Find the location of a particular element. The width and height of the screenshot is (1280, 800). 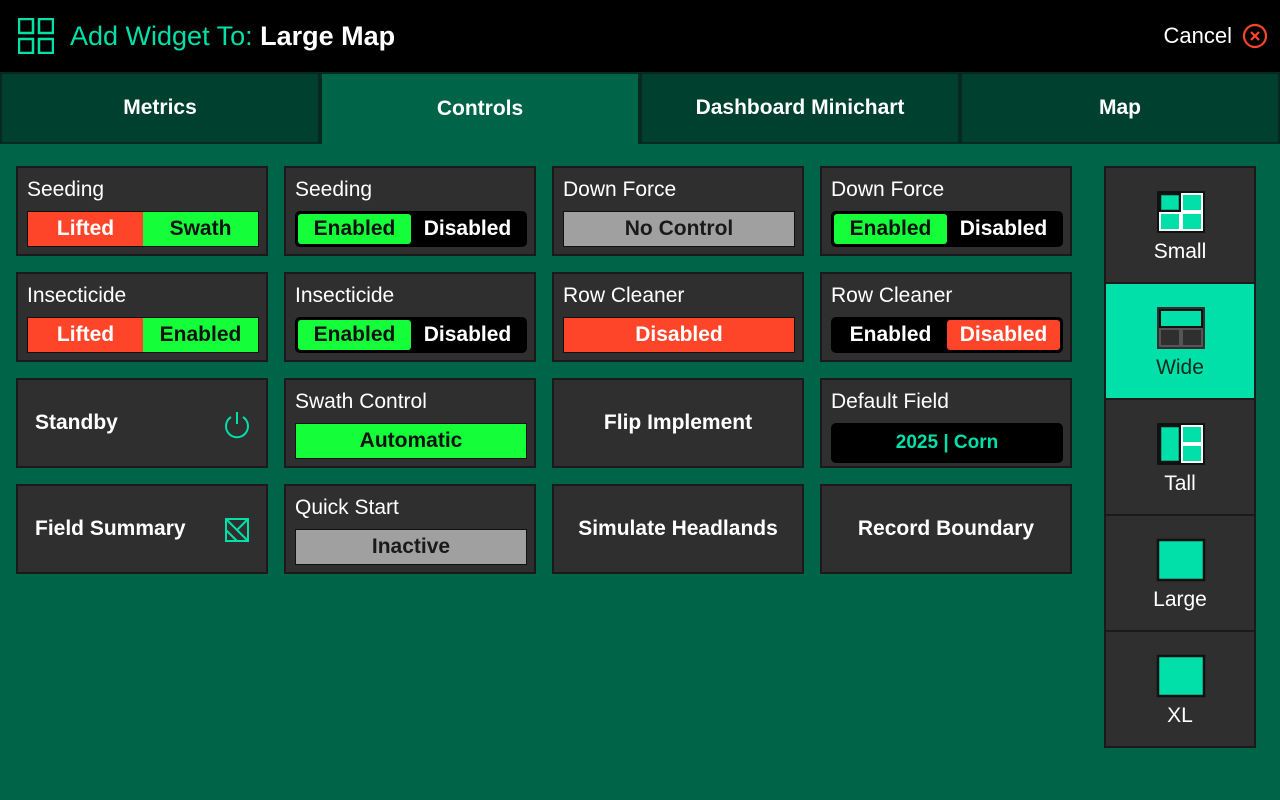

size-large-icon is located at coordinates (1181, 560).